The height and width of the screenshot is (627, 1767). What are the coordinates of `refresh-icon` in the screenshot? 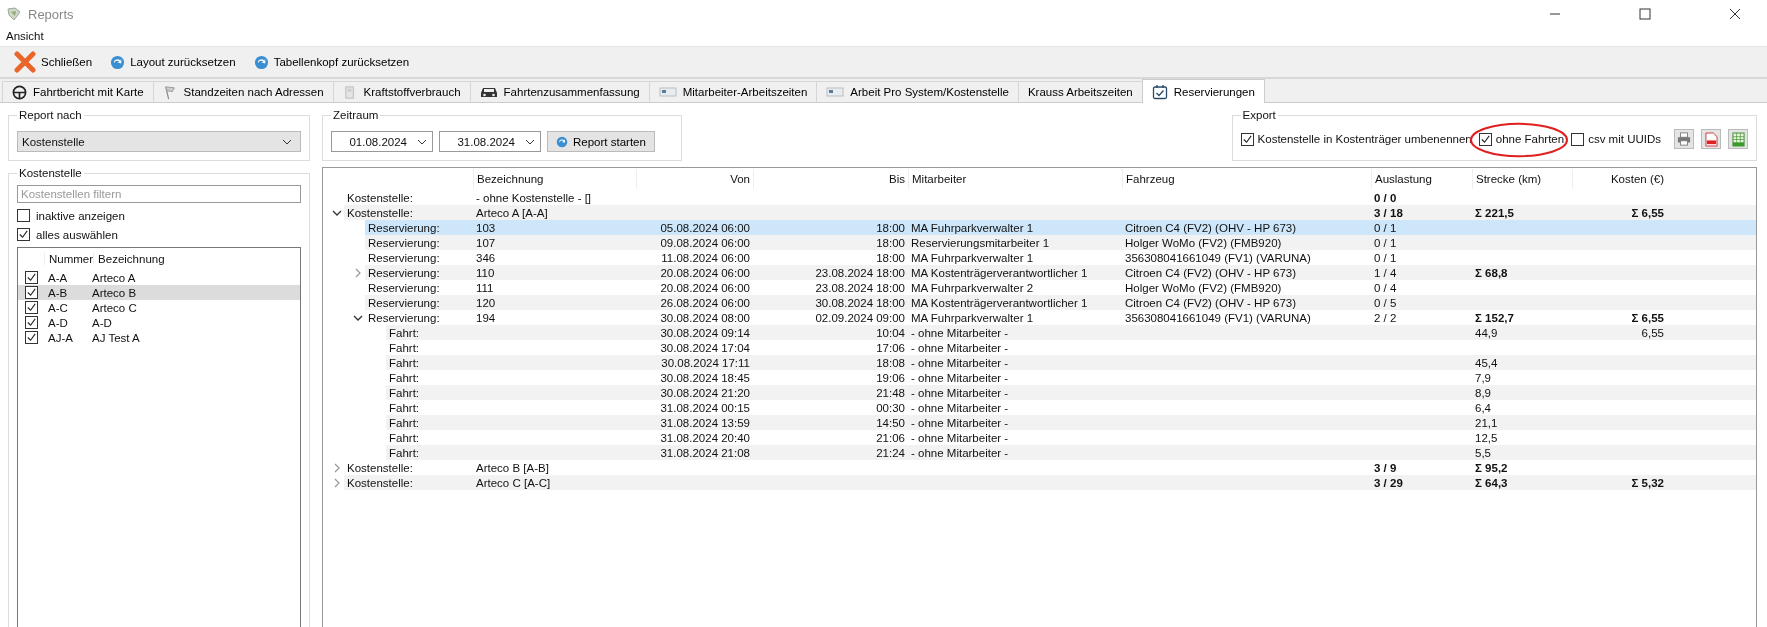 It's located at (118, 62).